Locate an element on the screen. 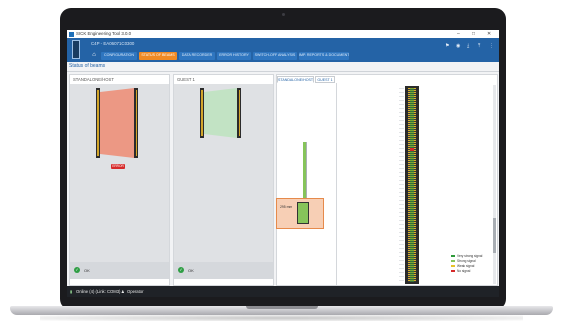 The image size is (563, 326). user-icon: ♟ is located at coordinates (123, 291).